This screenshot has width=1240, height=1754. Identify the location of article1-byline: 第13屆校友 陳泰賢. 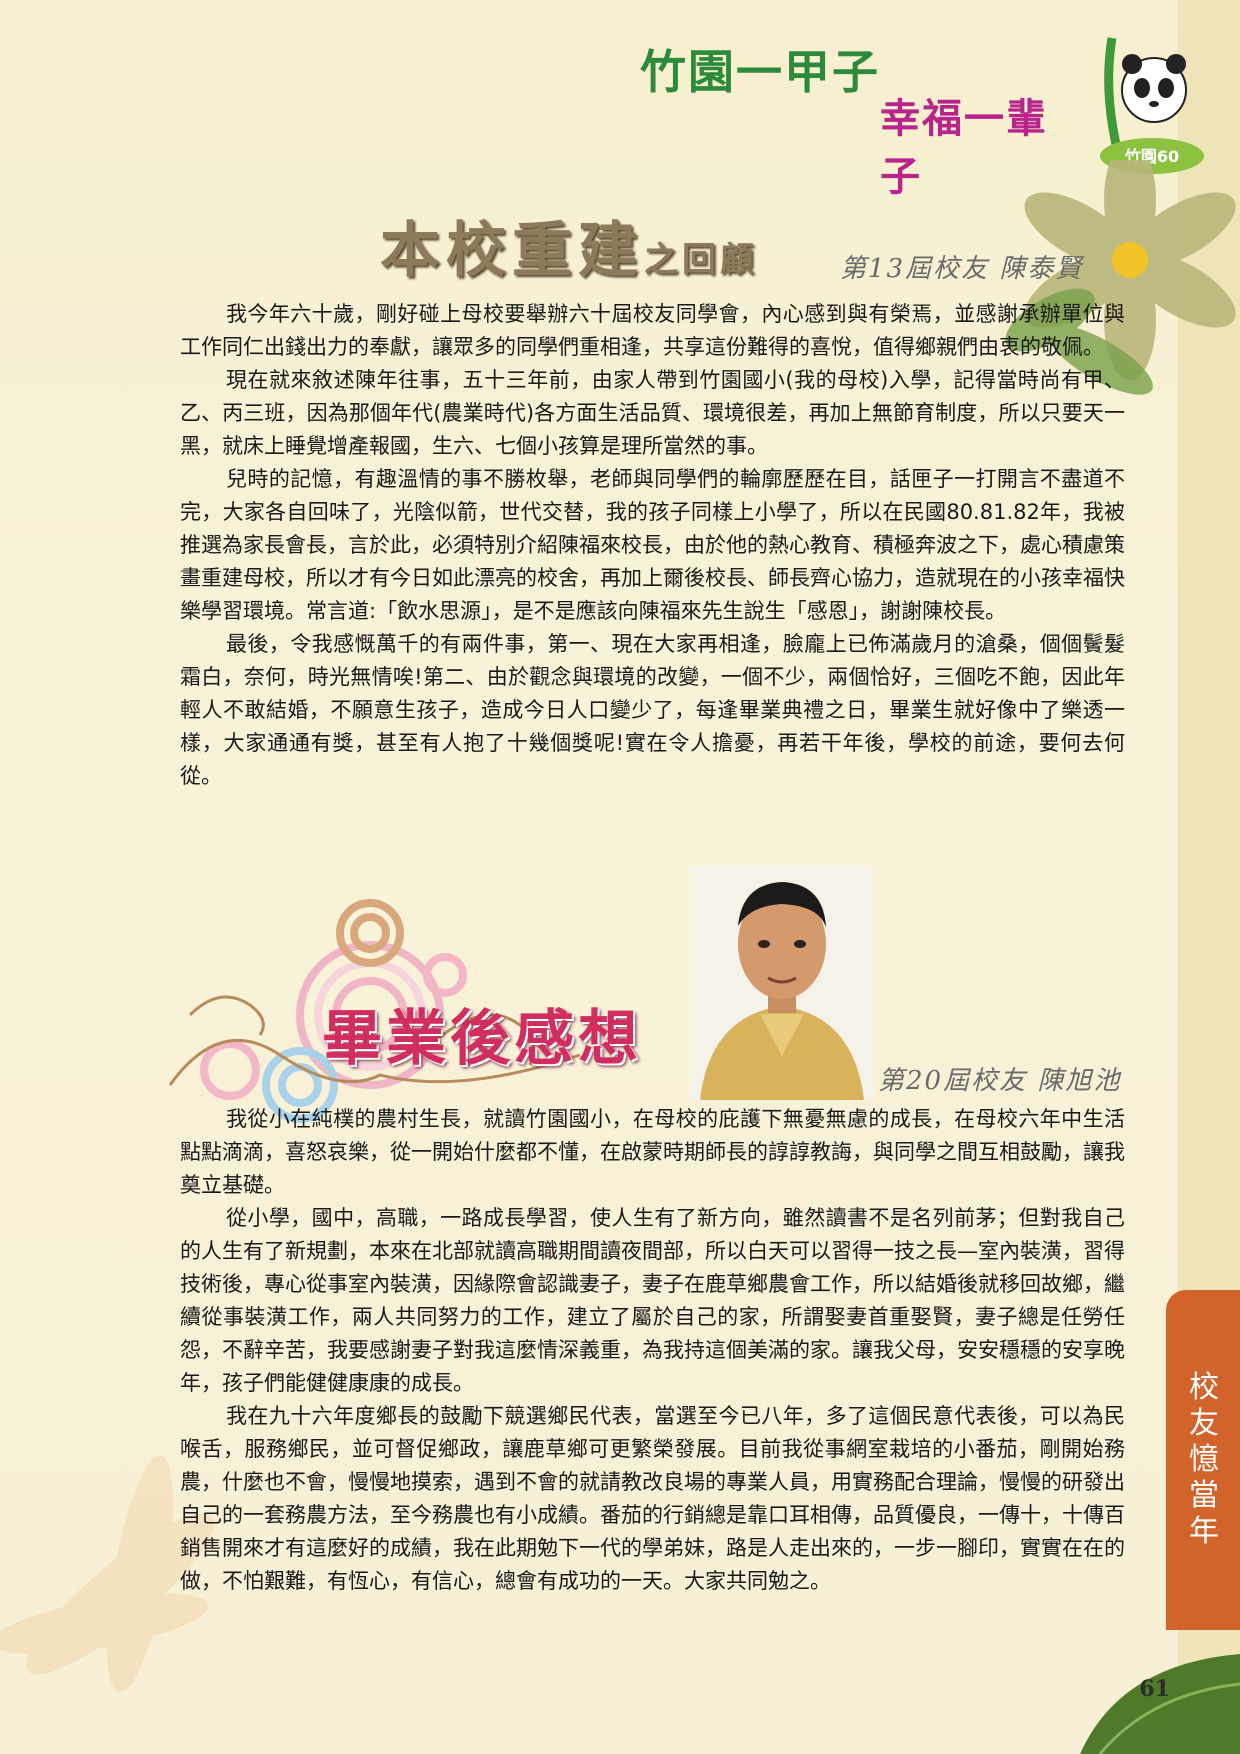
(962, 269).